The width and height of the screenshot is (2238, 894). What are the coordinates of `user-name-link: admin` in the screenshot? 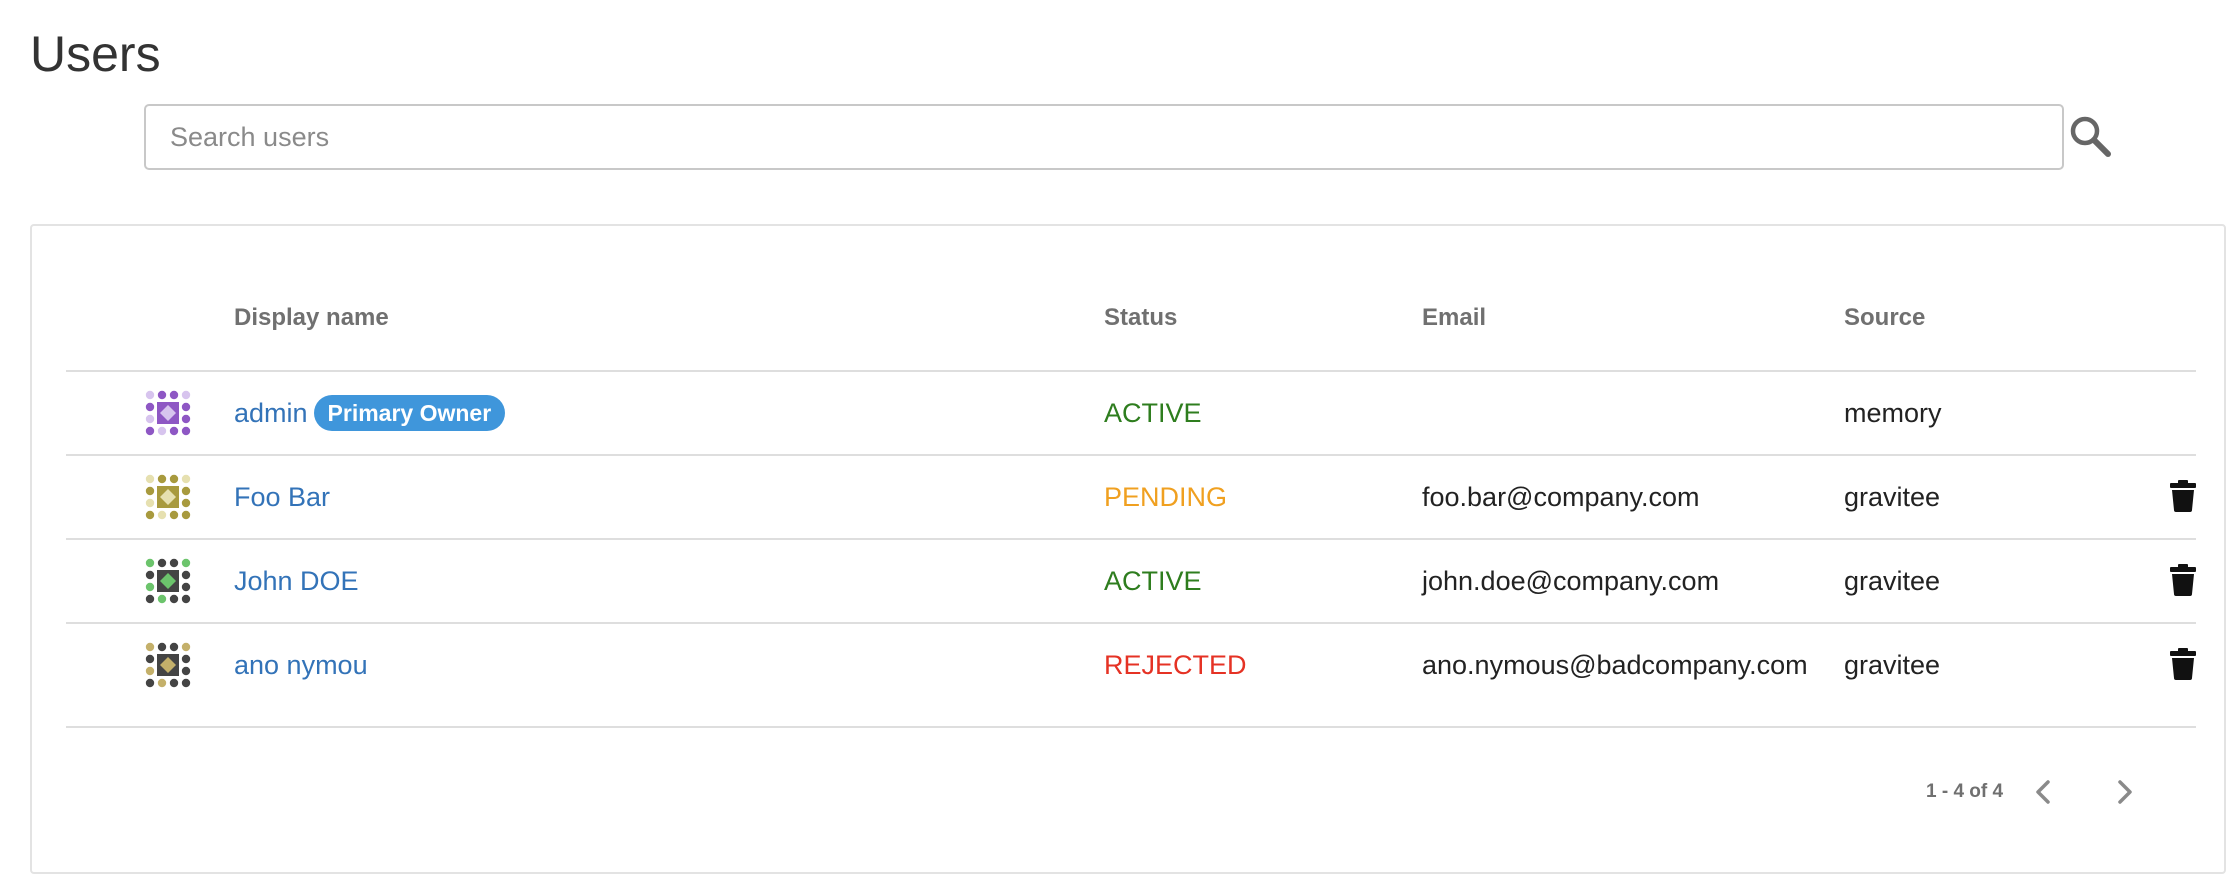 It's located at (271, 413).